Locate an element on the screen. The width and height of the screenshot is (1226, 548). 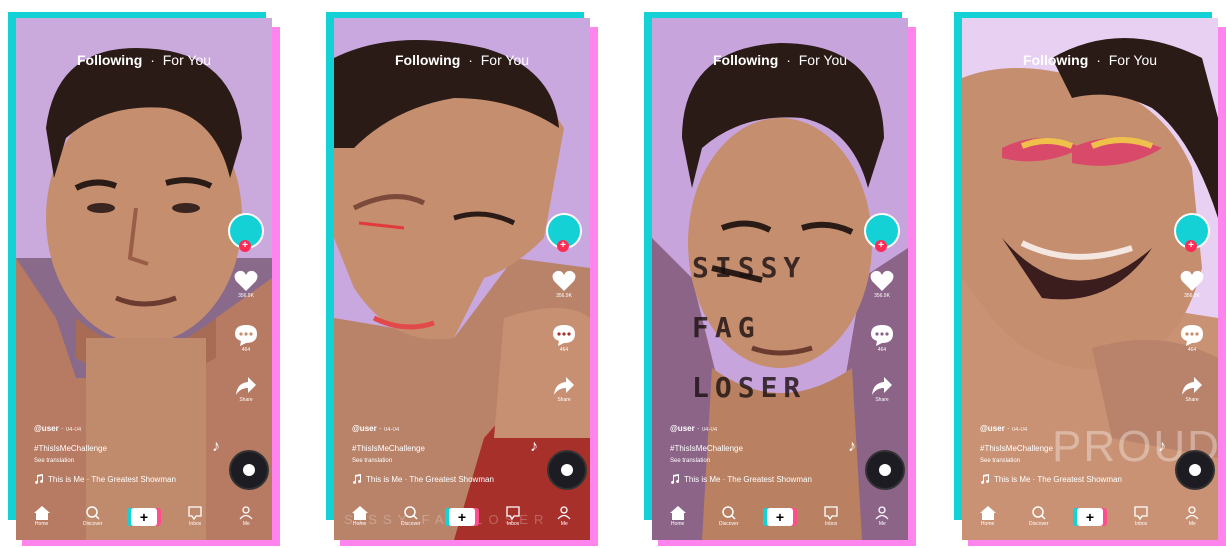
comment-icon is located at coordinates (246, 335).